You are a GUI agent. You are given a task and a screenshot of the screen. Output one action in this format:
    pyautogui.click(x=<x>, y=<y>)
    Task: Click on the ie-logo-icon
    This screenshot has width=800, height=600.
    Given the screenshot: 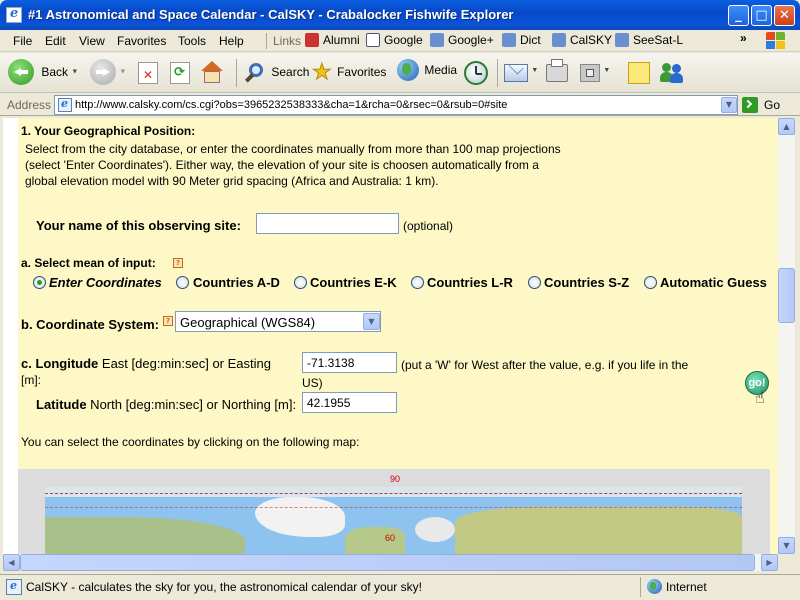 What is the action you would take?
    pyautogui.click(x=14, y=14)
    